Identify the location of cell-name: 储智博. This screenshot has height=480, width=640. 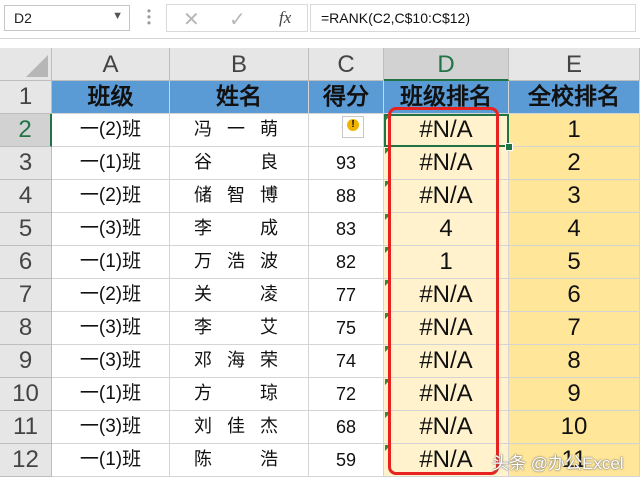
(239, 196).